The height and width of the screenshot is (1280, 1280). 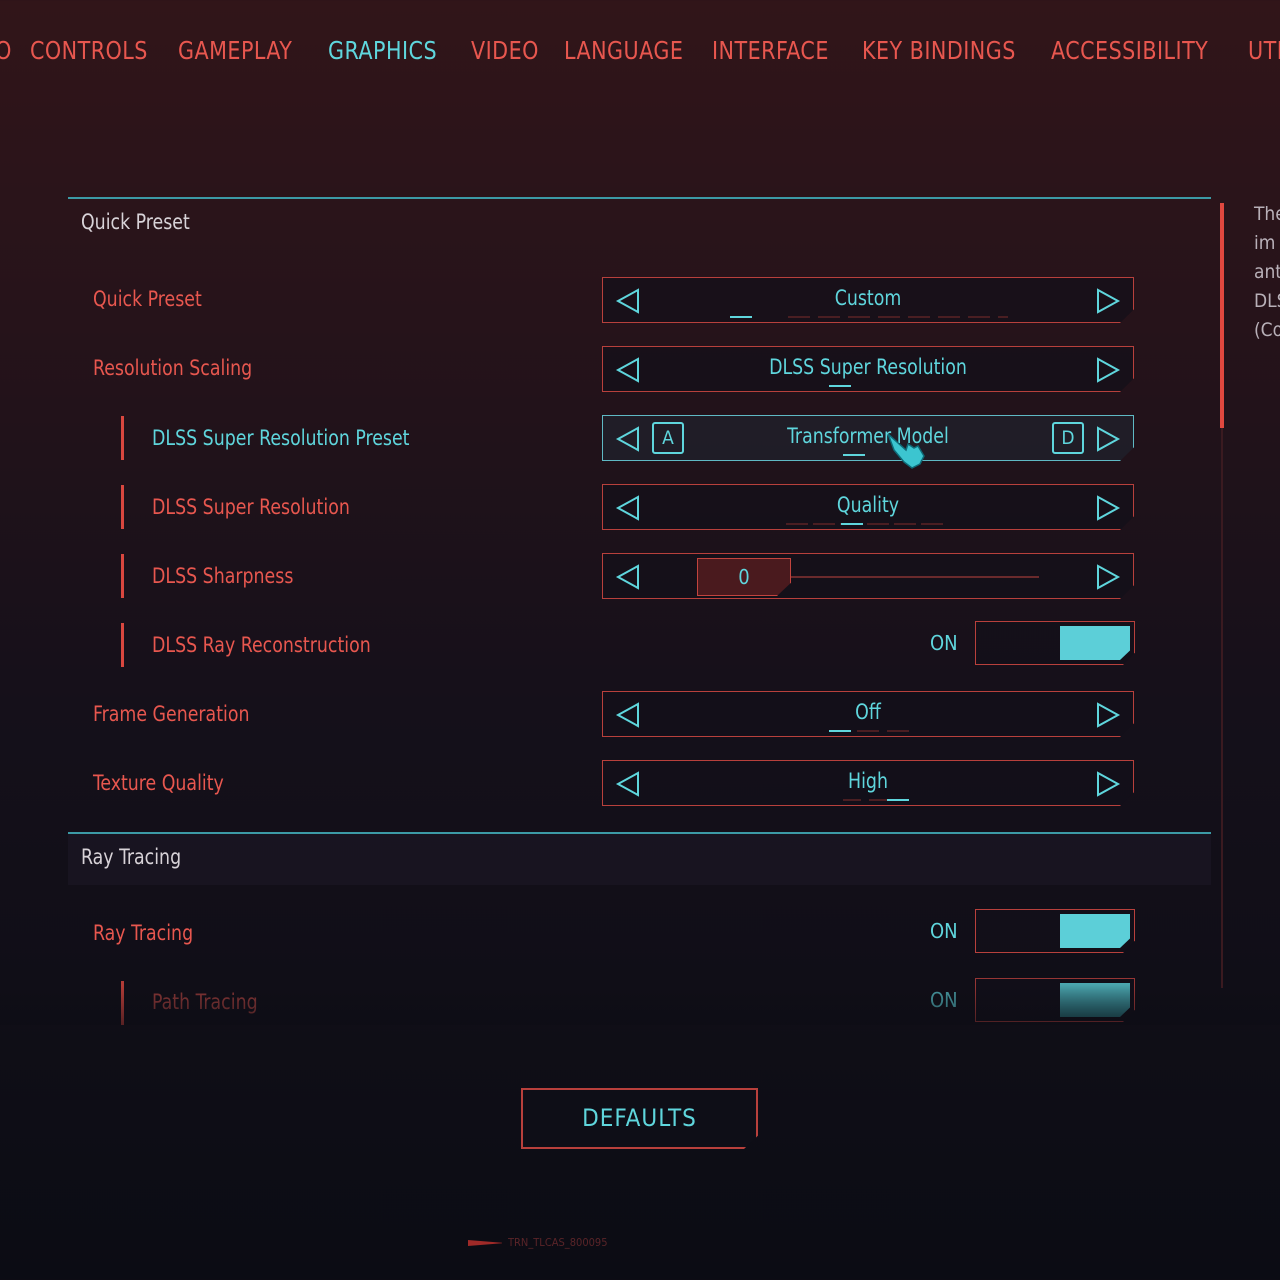 I want to click on setting-label-texture-quality: Texture Quality, so click(x=158, y=783).